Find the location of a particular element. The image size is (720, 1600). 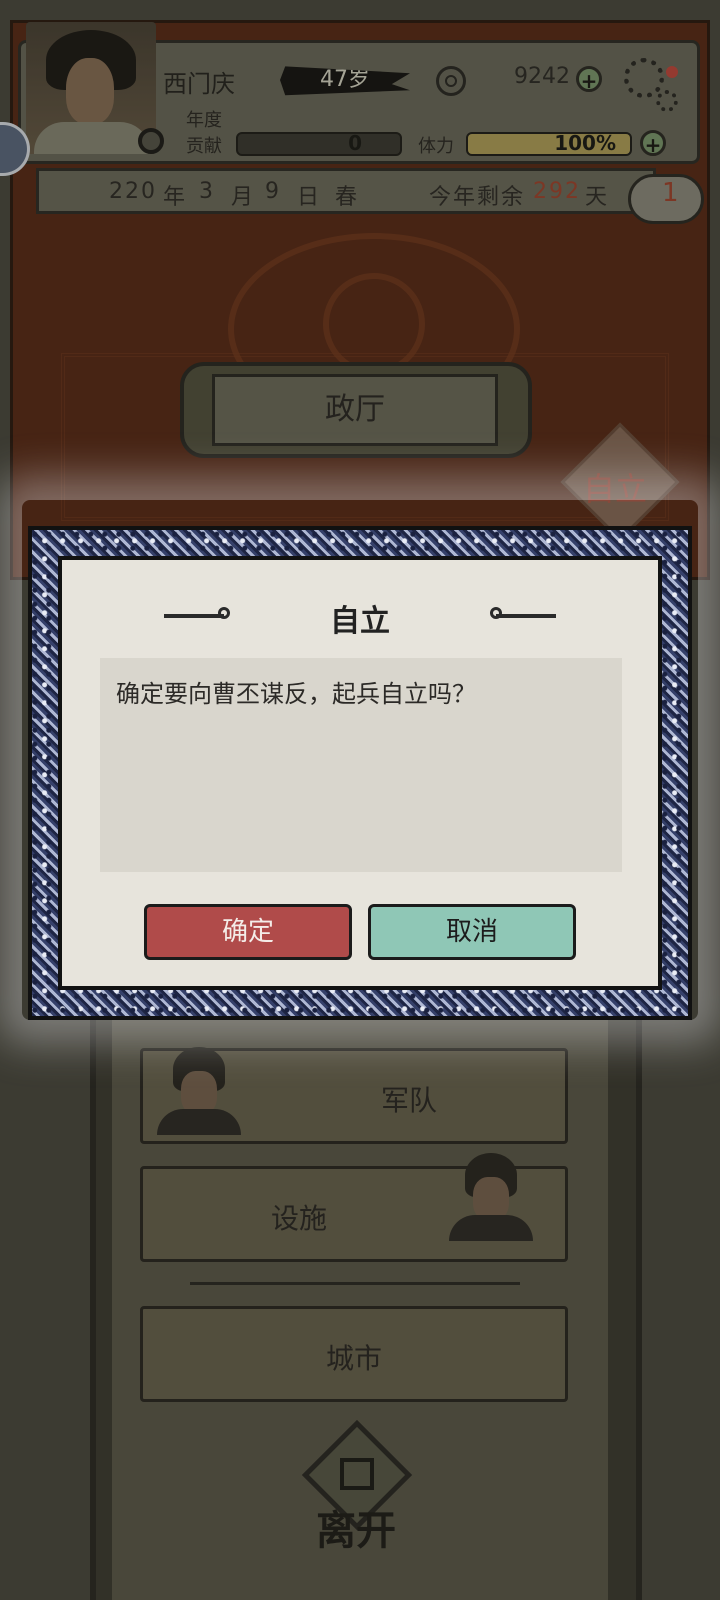

title-ornament-right-icon is located at coordinates (523, 613).